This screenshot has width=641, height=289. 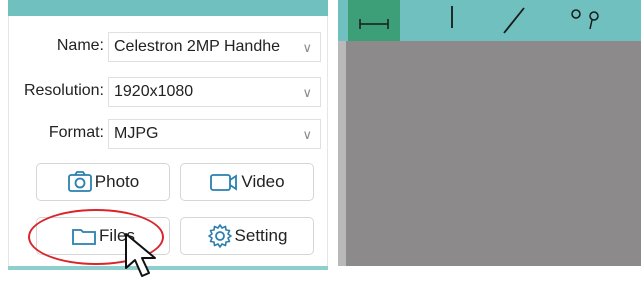 I want to click on name-label: Name:, so click(x=80, y=45).